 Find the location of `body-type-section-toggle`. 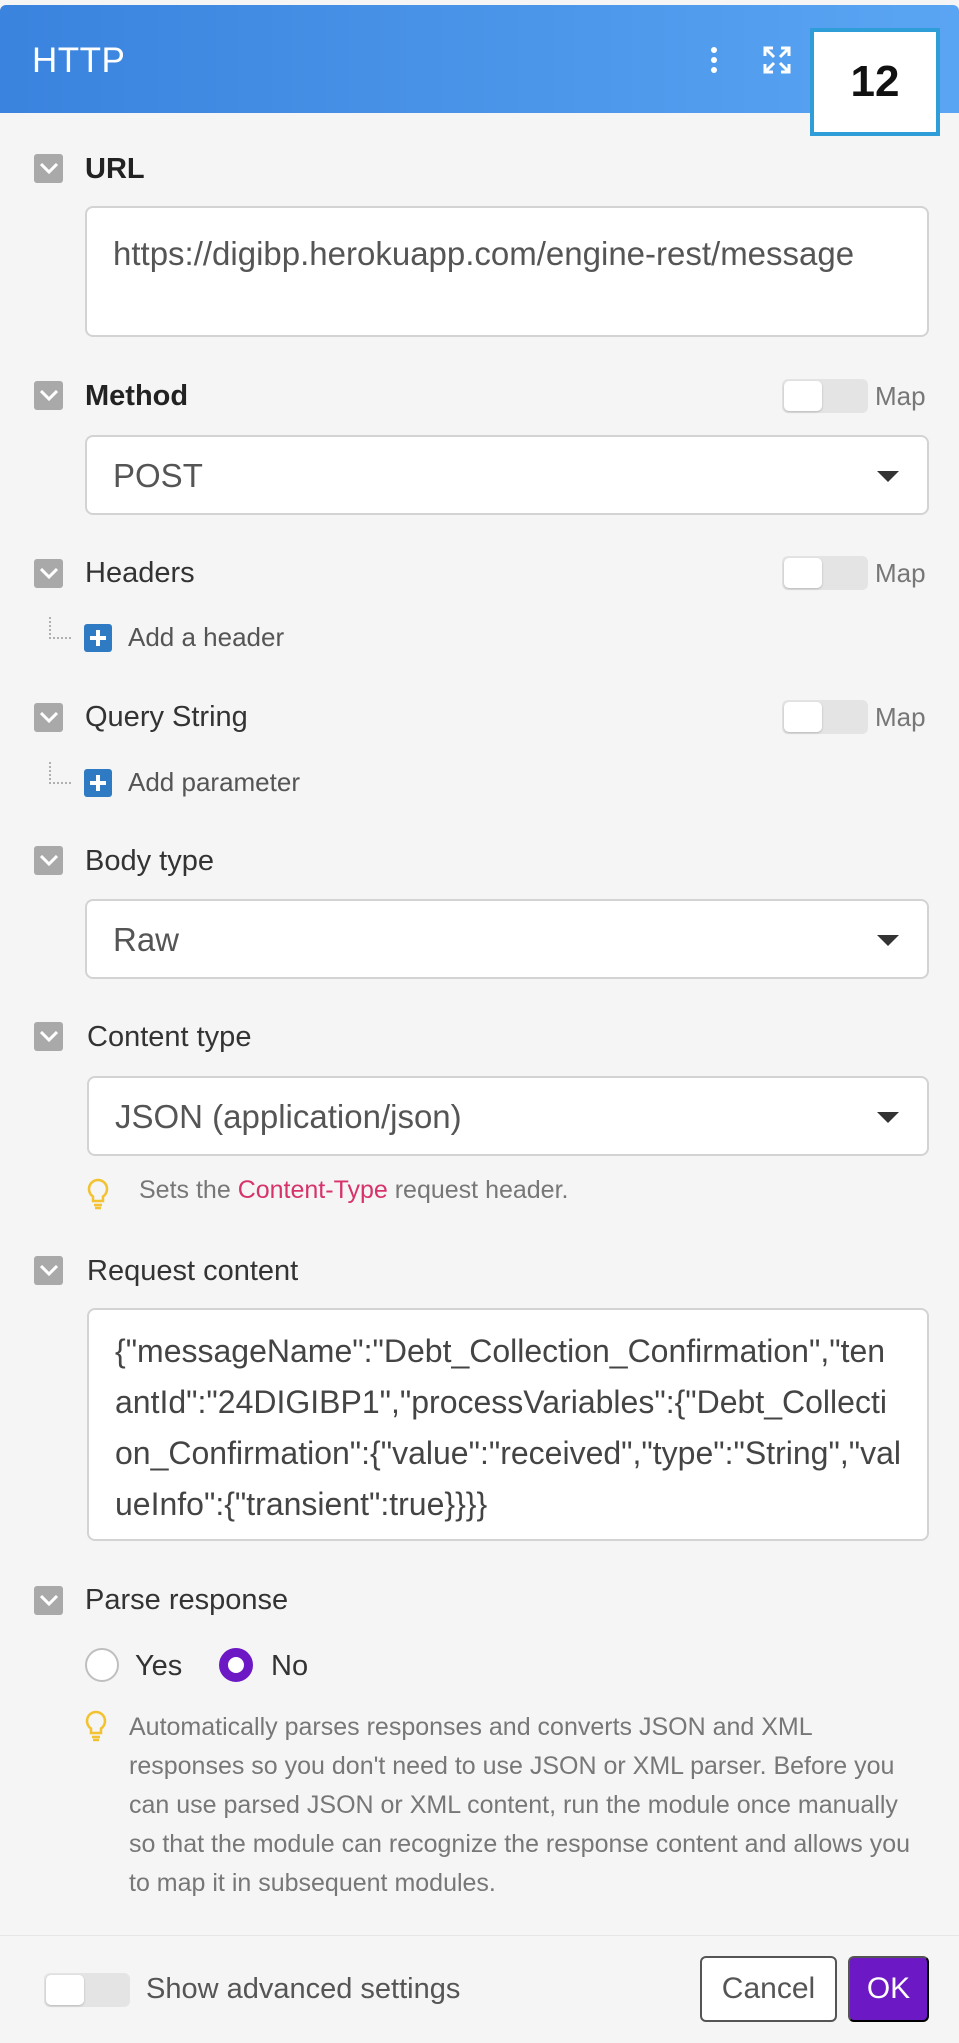

body-type-section-toggle is located at coordinates (48, 860).